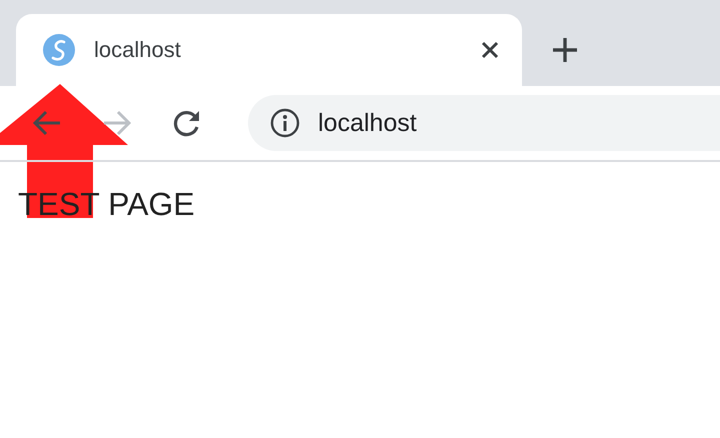 The height and width of the screenshot is (438, 720). I want to click on close-icon, so click(490, 50).